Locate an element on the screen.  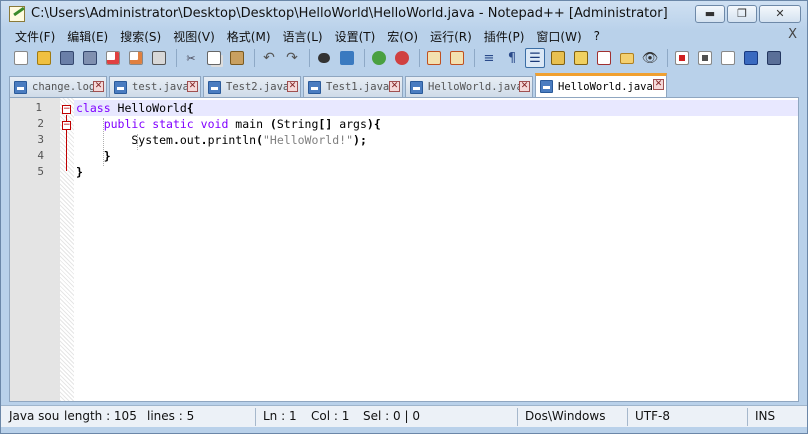
code-token: public is located at coordinates (124, 124).